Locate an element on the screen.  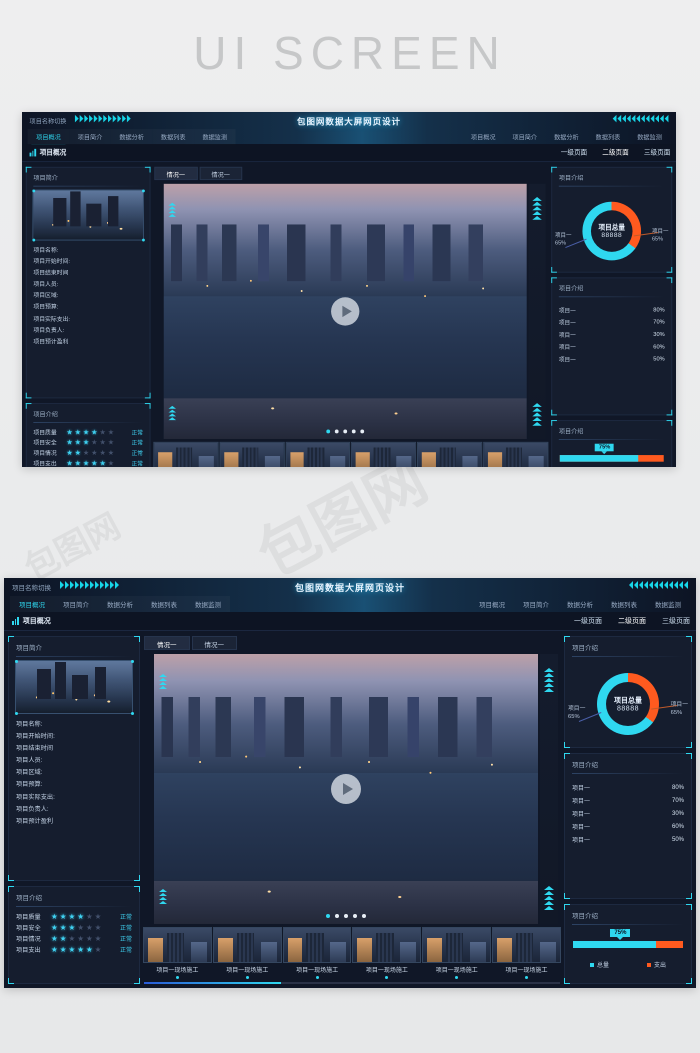
thumbnail-scrollbar is located at coordinates (352, 983).